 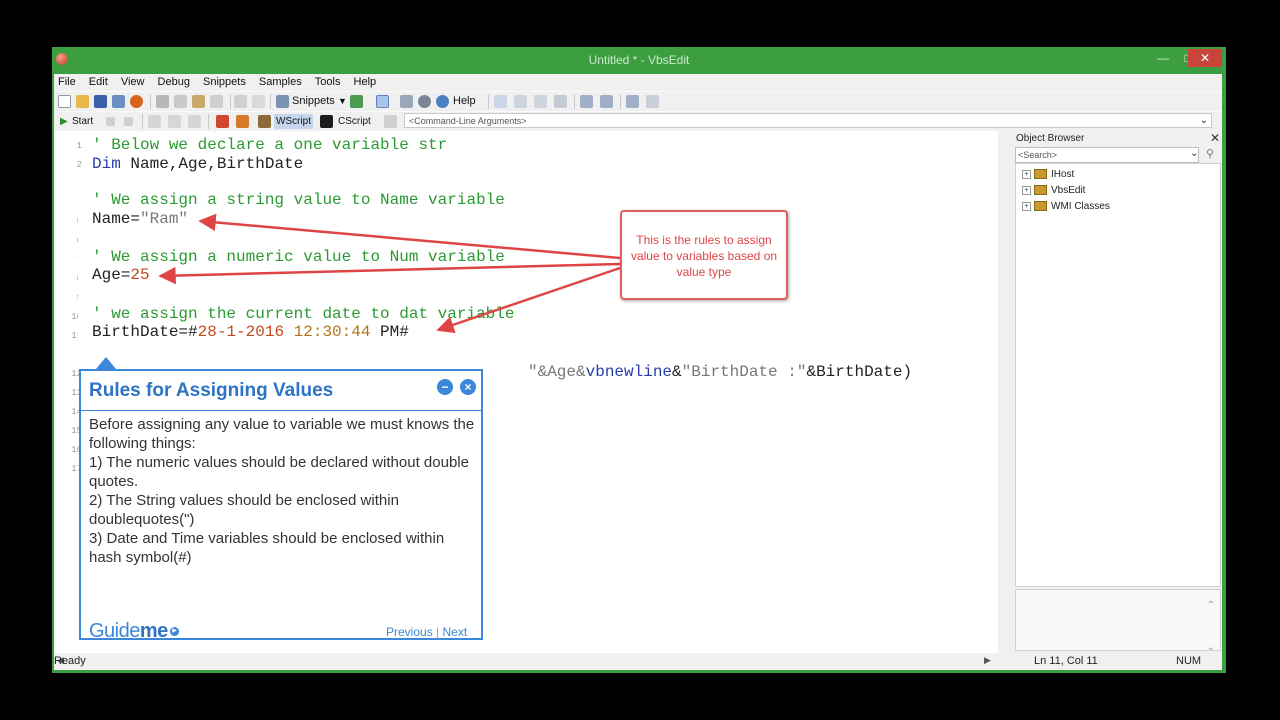 What do you see at coordinates (409, 632) in the screenshot?
I see `previous-link: Previous` at bounding box center [409, 632].